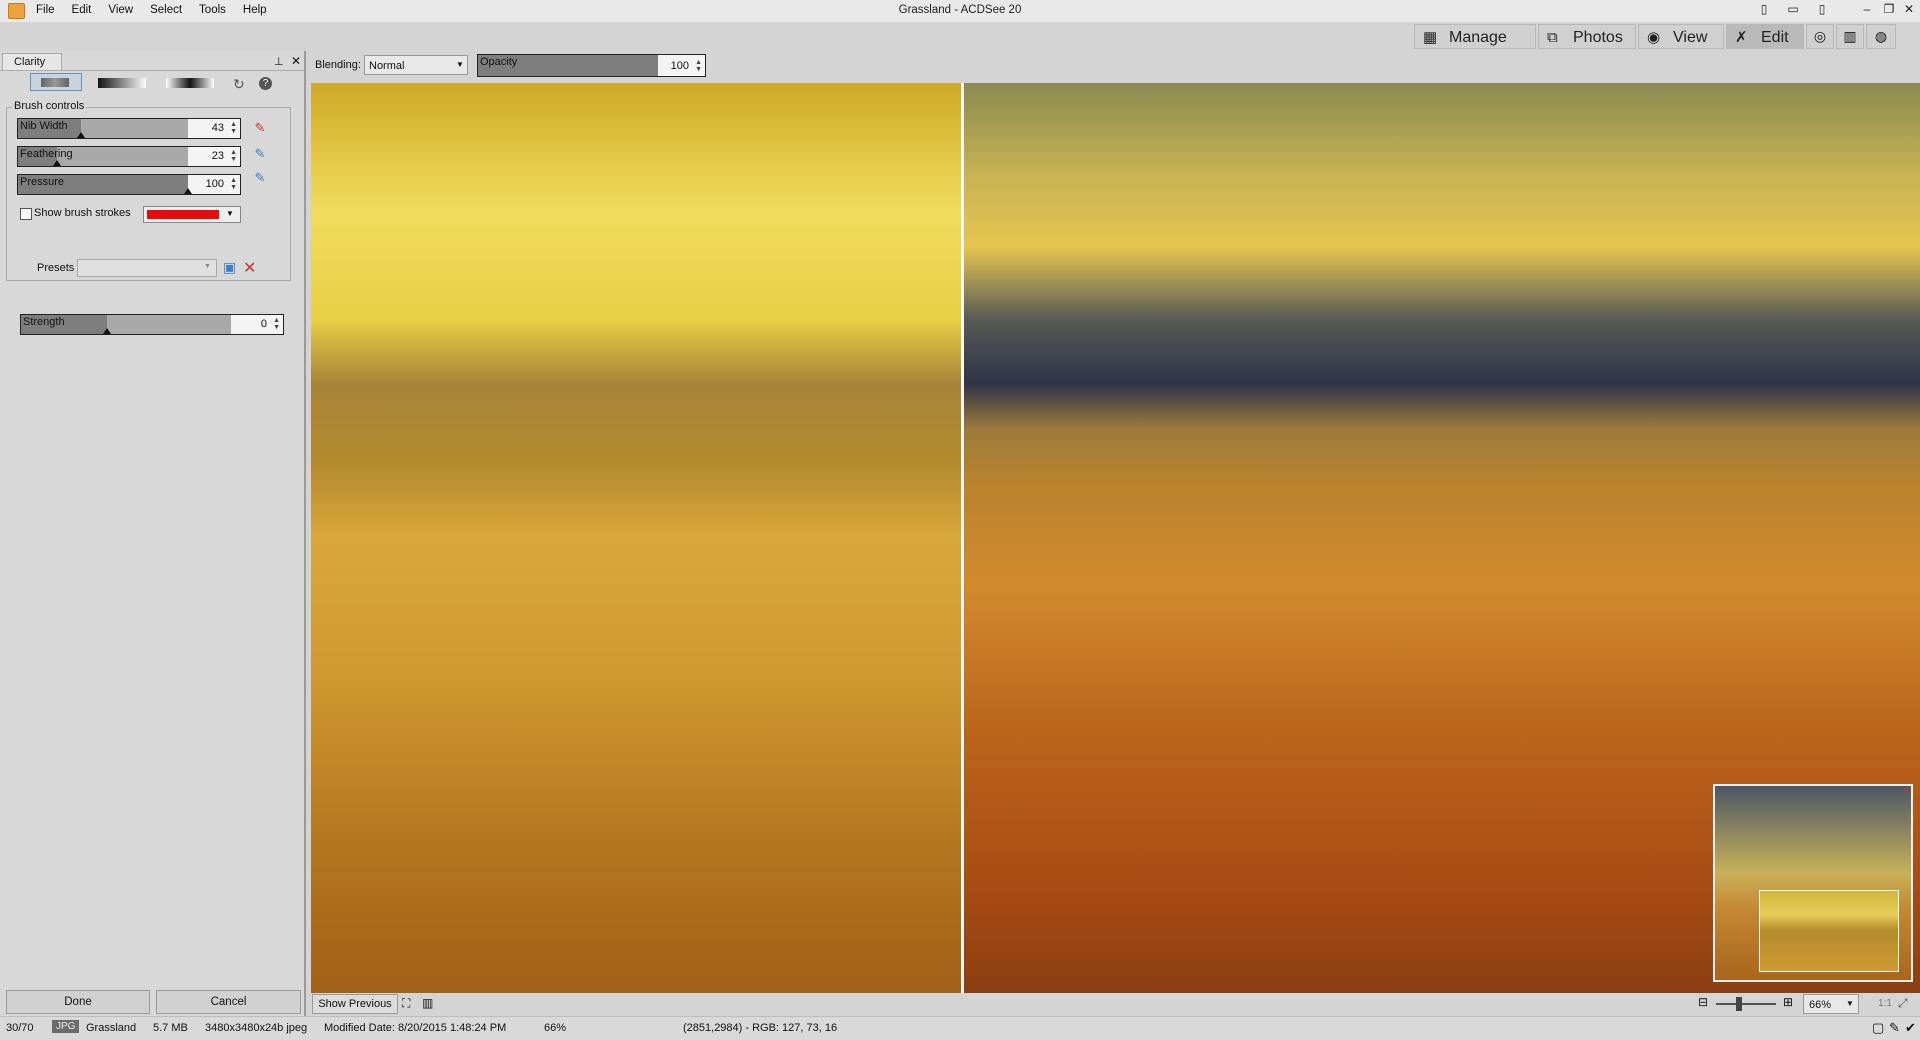 This screenshot has width=1920, height=1040. What do you see at coordinates (1430, 37) in the screenshot?
I see `grid-icon: ▦` at bounding box center [1430, 37].